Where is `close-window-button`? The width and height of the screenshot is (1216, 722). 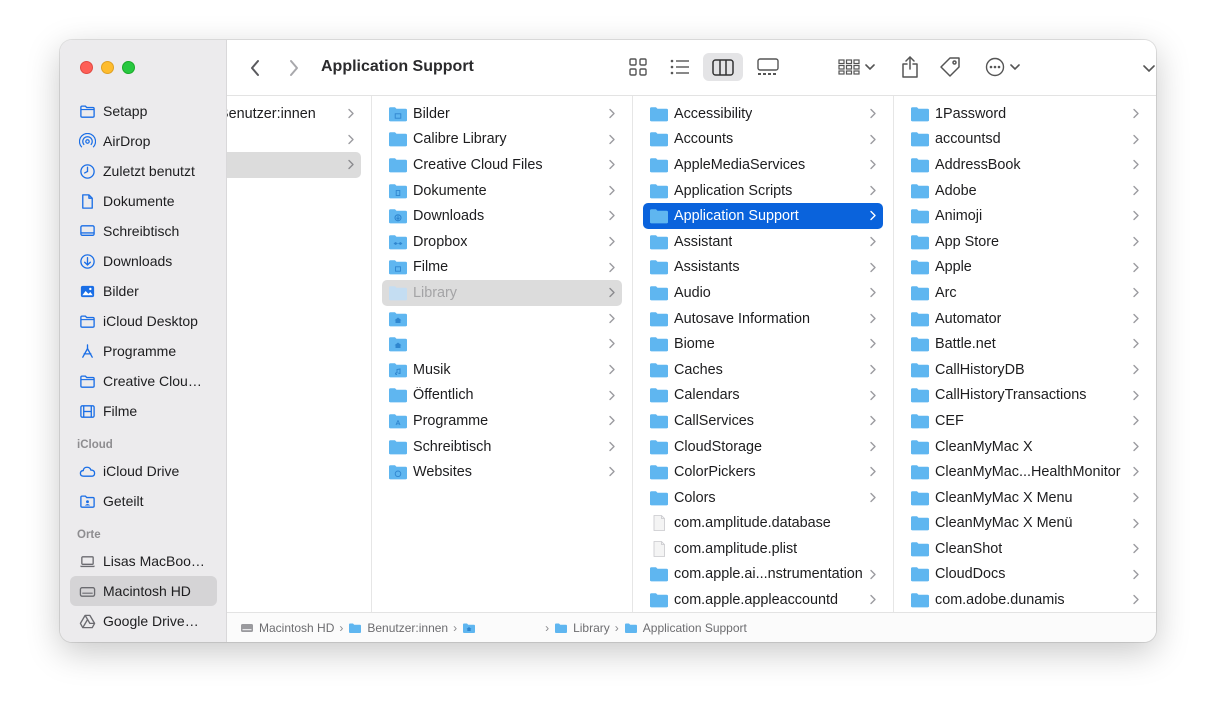
close-window-button is located at coordinates (86, 67).